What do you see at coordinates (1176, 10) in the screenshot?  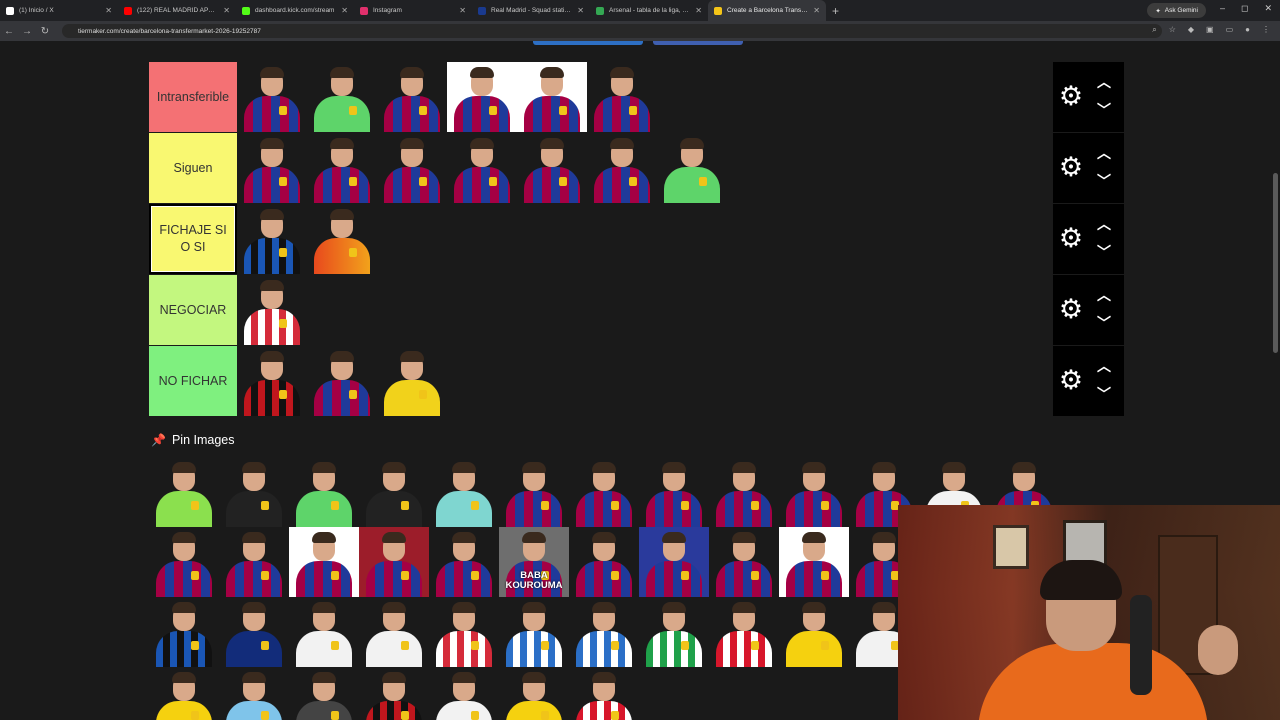 I see `ask-gemini-button: ✦ Ask Gemini` at bounding box center [1176, 10].